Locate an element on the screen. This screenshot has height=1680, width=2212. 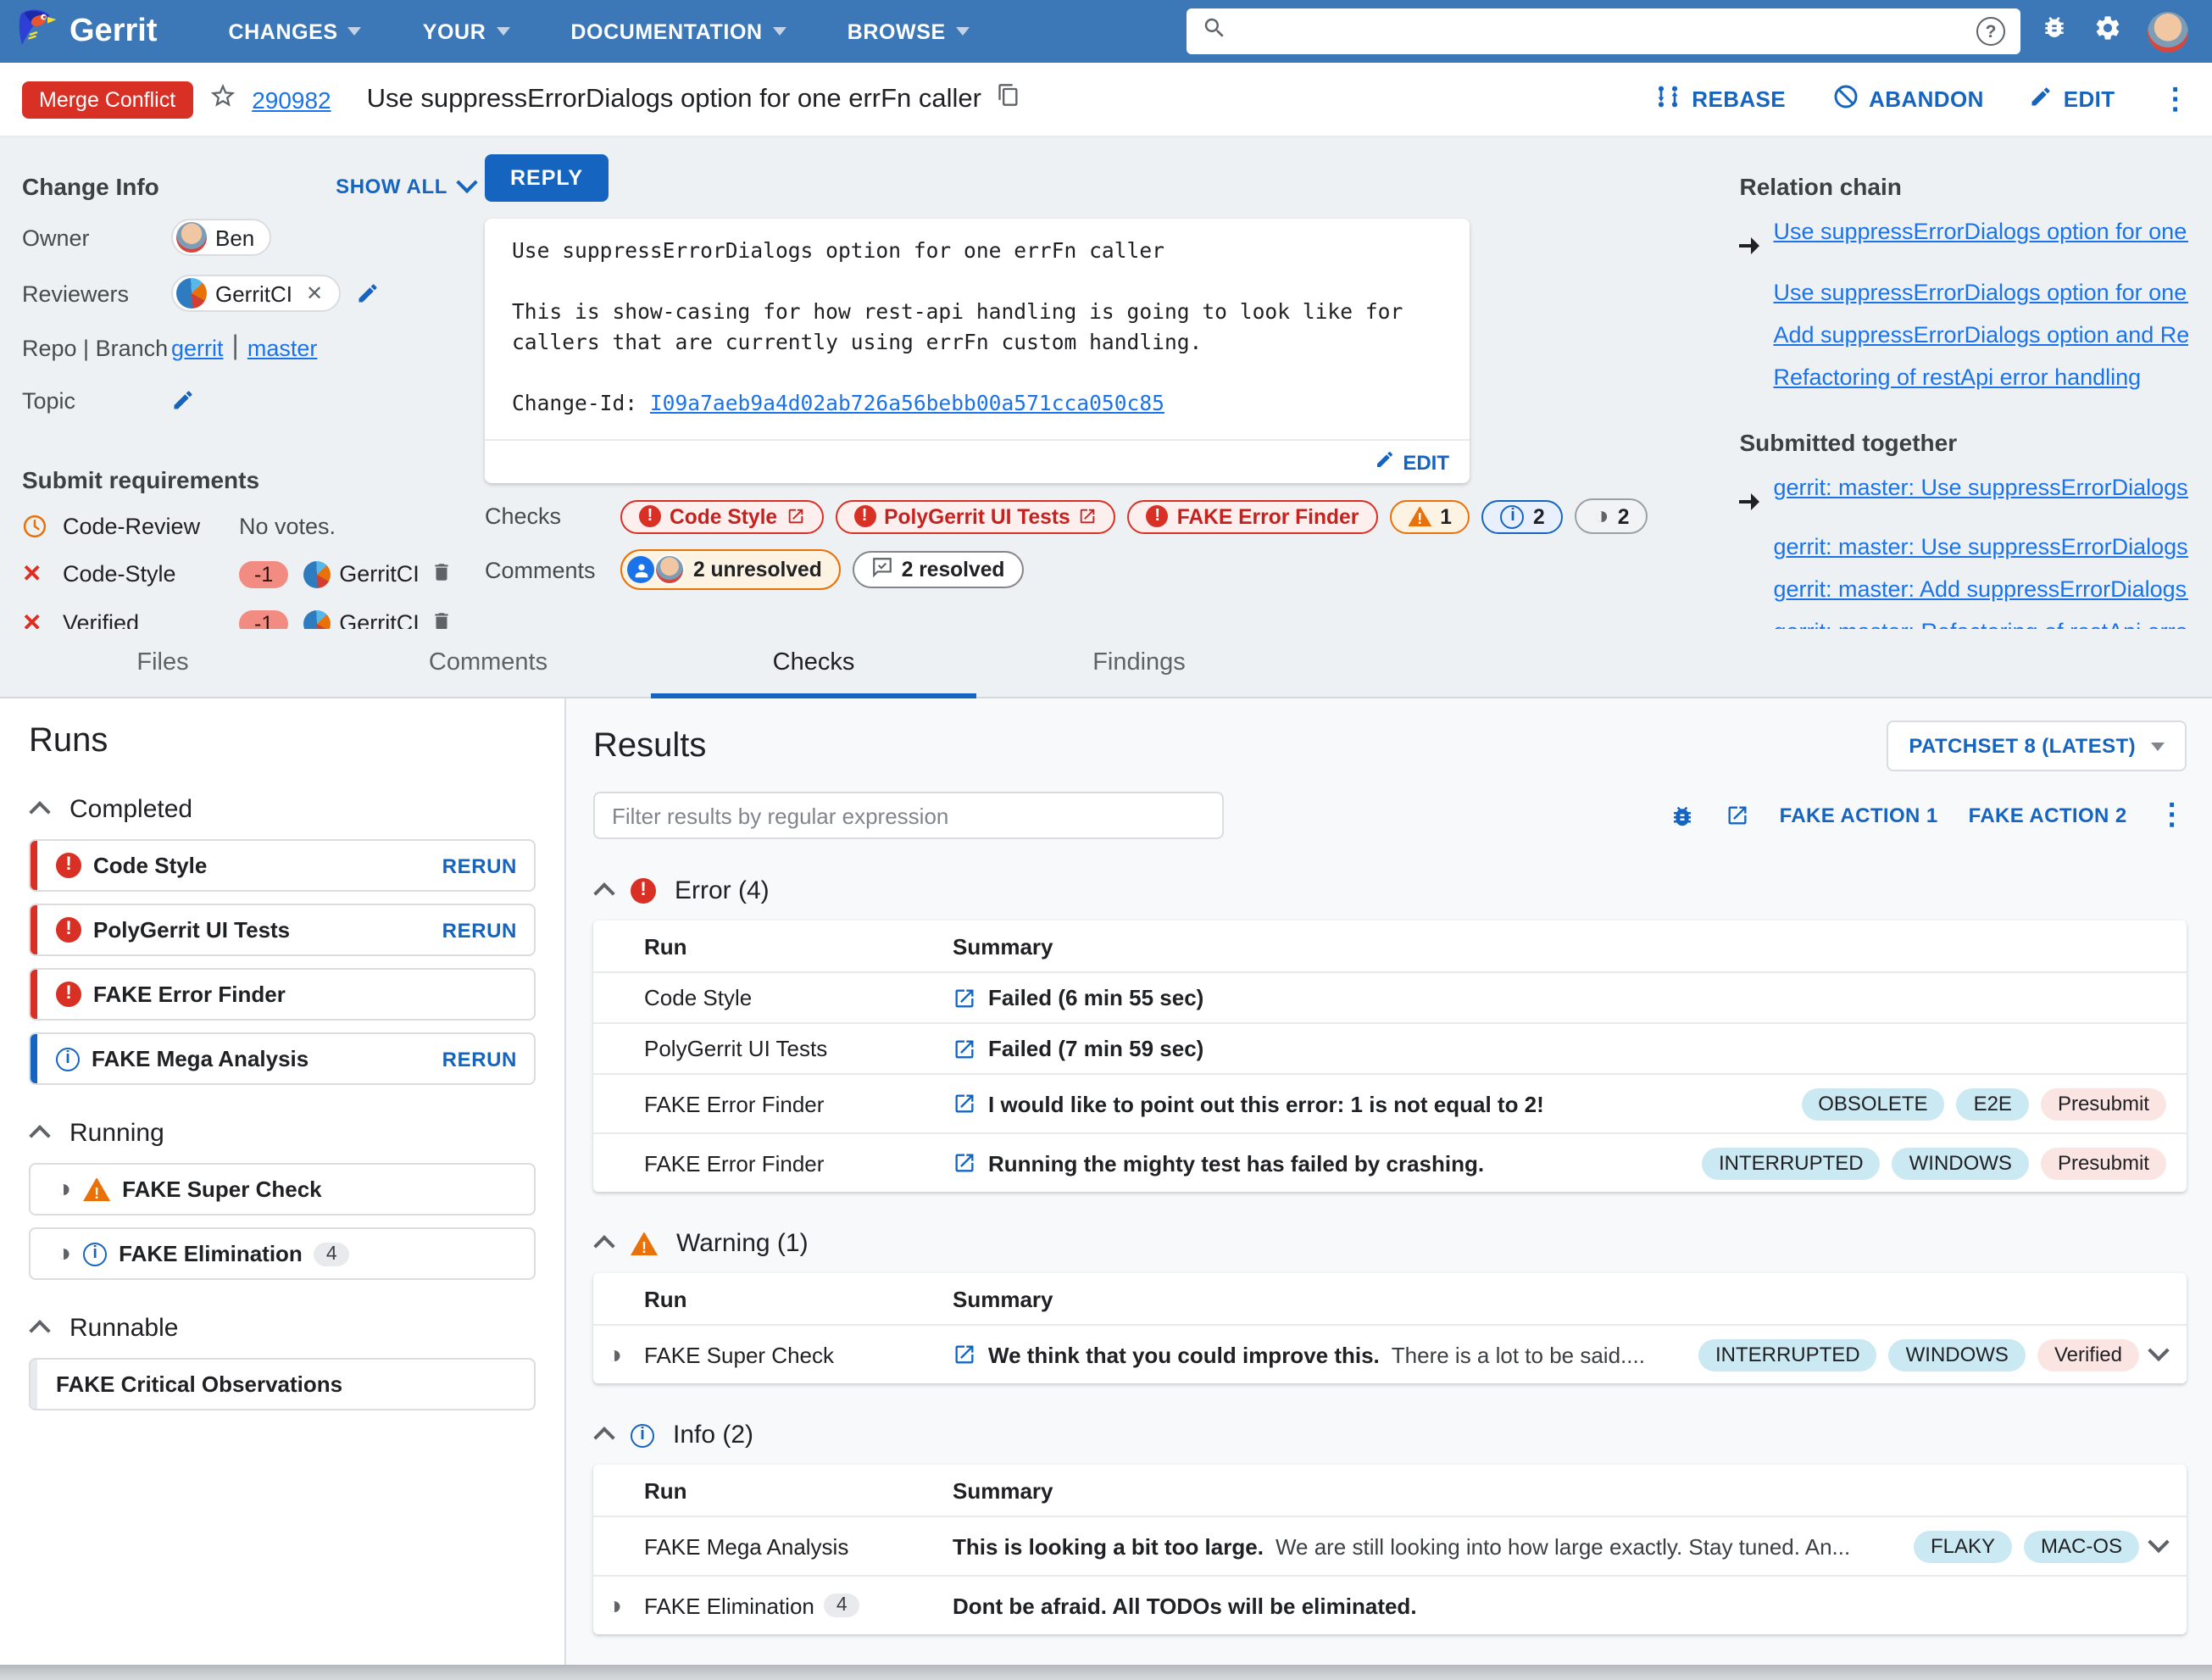
tag: INTERRUPTED is located at coordinates (1788, 1354).